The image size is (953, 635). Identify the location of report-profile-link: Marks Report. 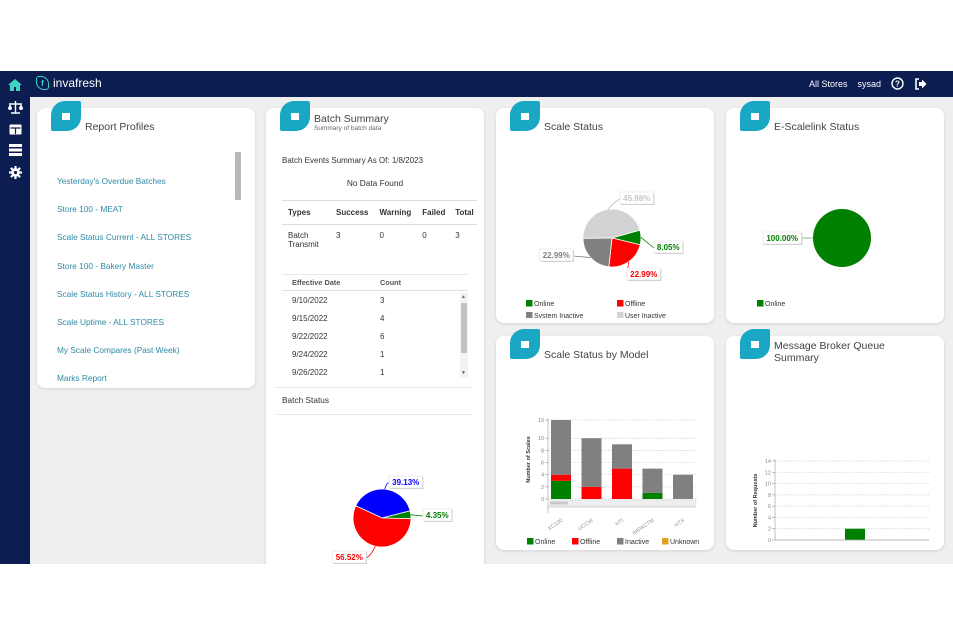
(124, 387).